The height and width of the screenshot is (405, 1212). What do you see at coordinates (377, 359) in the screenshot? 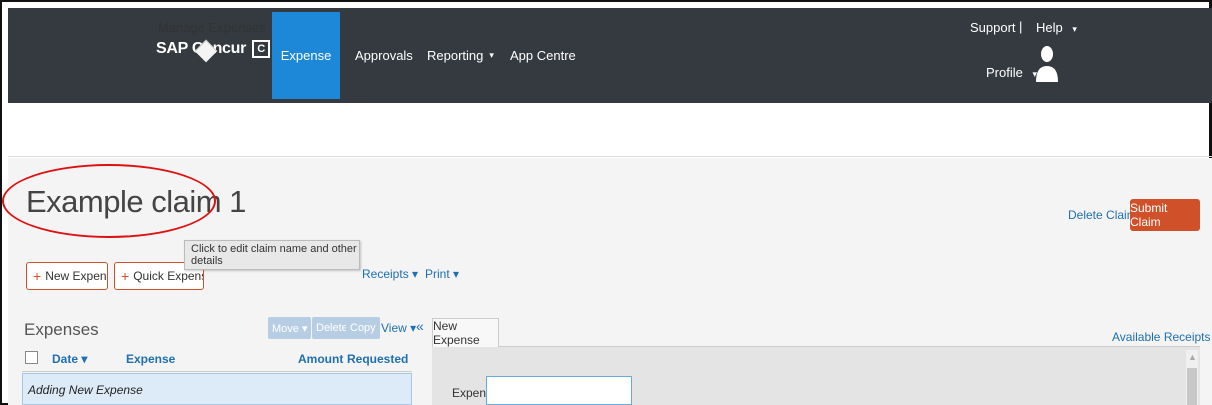
I see `column-requested: Requested` at bounding box center [377, 359].